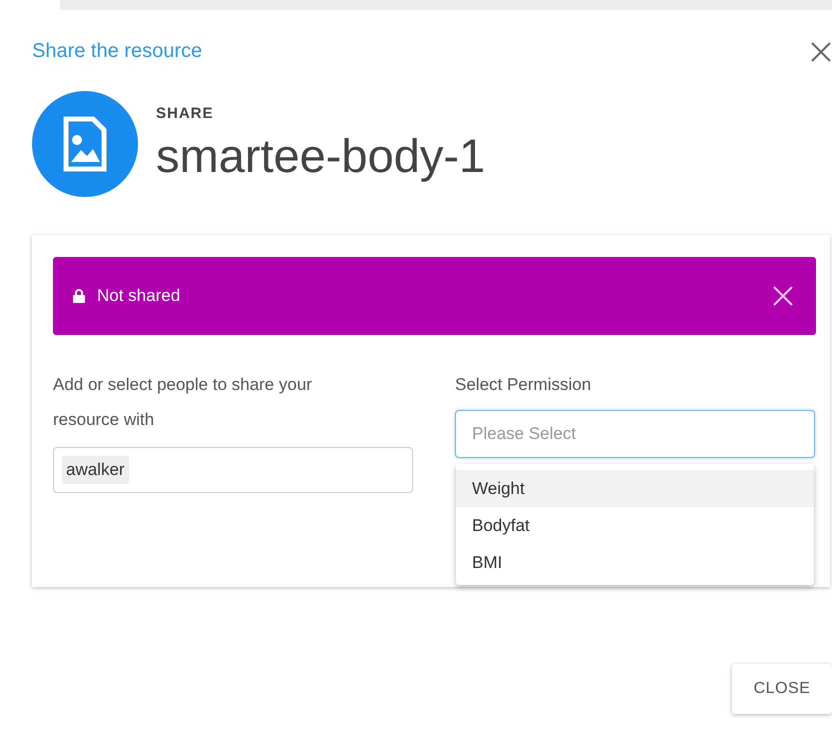 This screenshot has width=832, height=753. I want to click on permission-select: Please Select, so click(635, 434).